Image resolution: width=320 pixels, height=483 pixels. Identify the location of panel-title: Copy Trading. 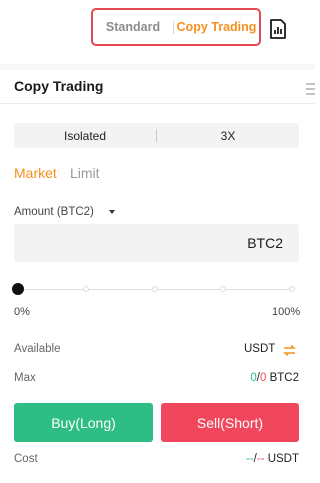
(59, 86).